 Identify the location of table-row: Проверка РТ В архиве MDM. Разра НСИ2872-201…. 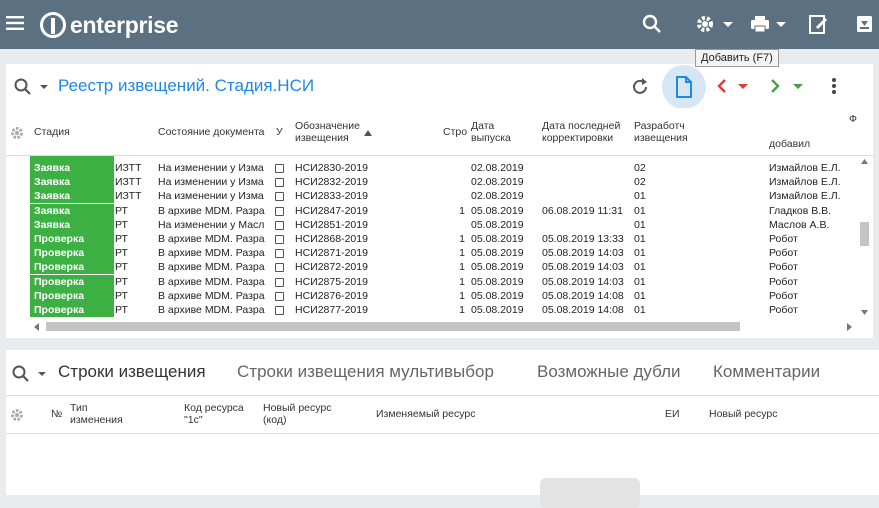
(431, 267).